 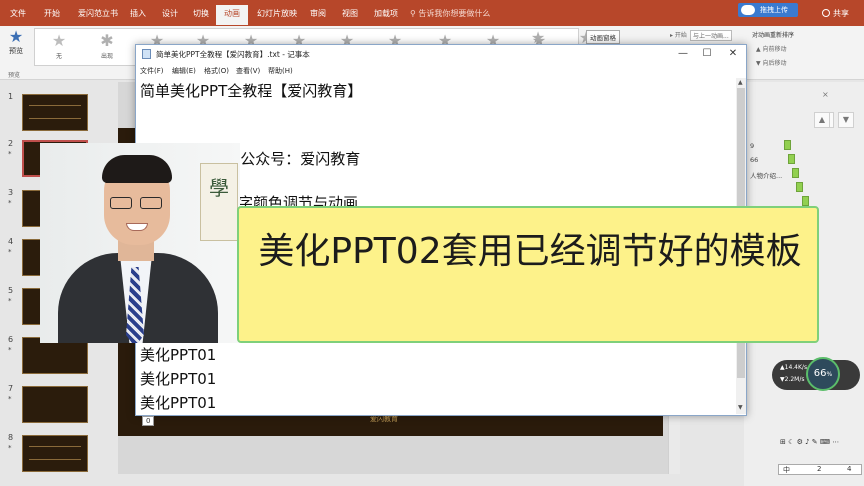 What do you see at coordinates (11, 241) in the screenshot?
I see `slide-number: 4` at bounding box center [11, 241].